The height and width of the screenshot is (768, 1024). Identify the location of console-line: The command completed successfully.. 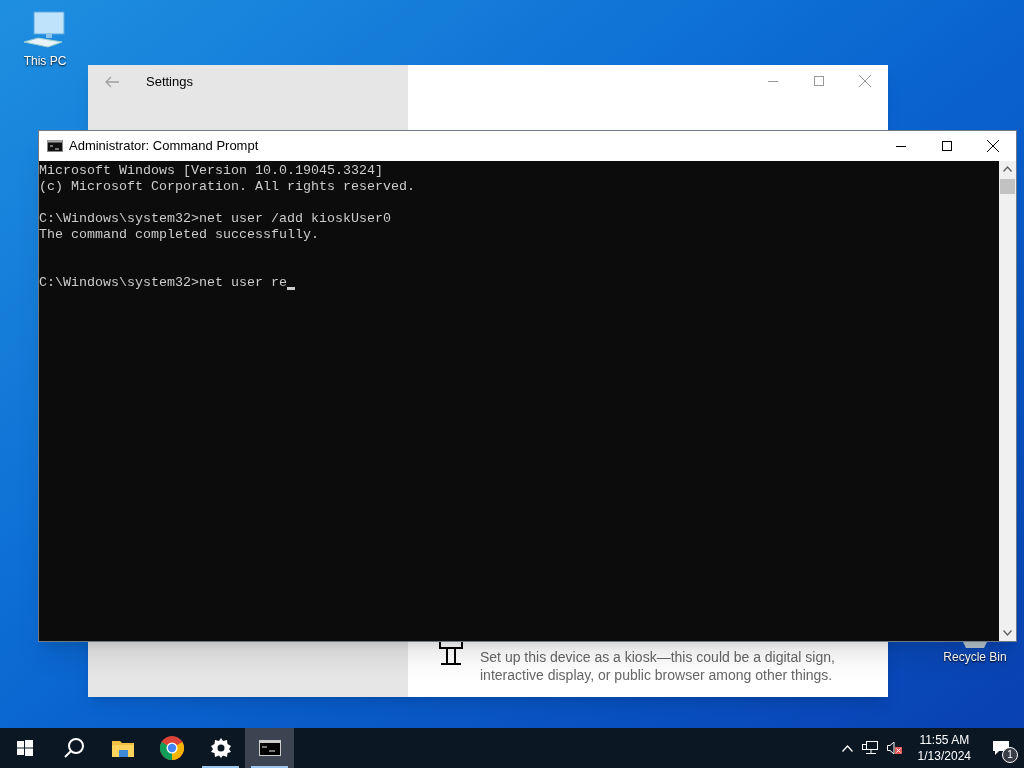
(179, 235).